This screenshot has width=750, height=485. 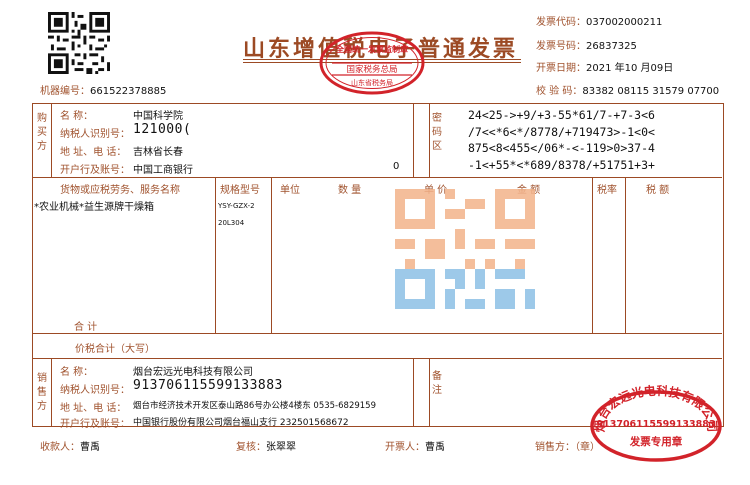 I want to click on invoice-code: 发票代码：037002000211, so click(x=599, y=20).